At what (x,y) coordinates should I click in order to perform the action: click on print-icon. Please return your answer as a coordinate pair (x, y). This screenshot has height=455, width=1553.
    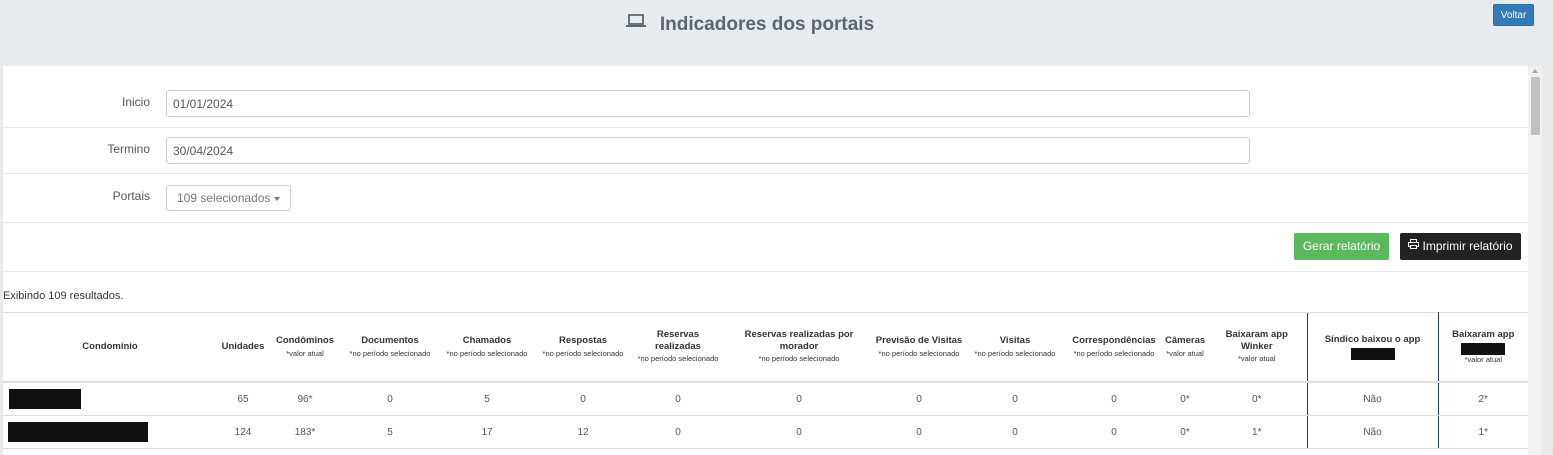
    Looking at the image, I should click on (1414, 245).